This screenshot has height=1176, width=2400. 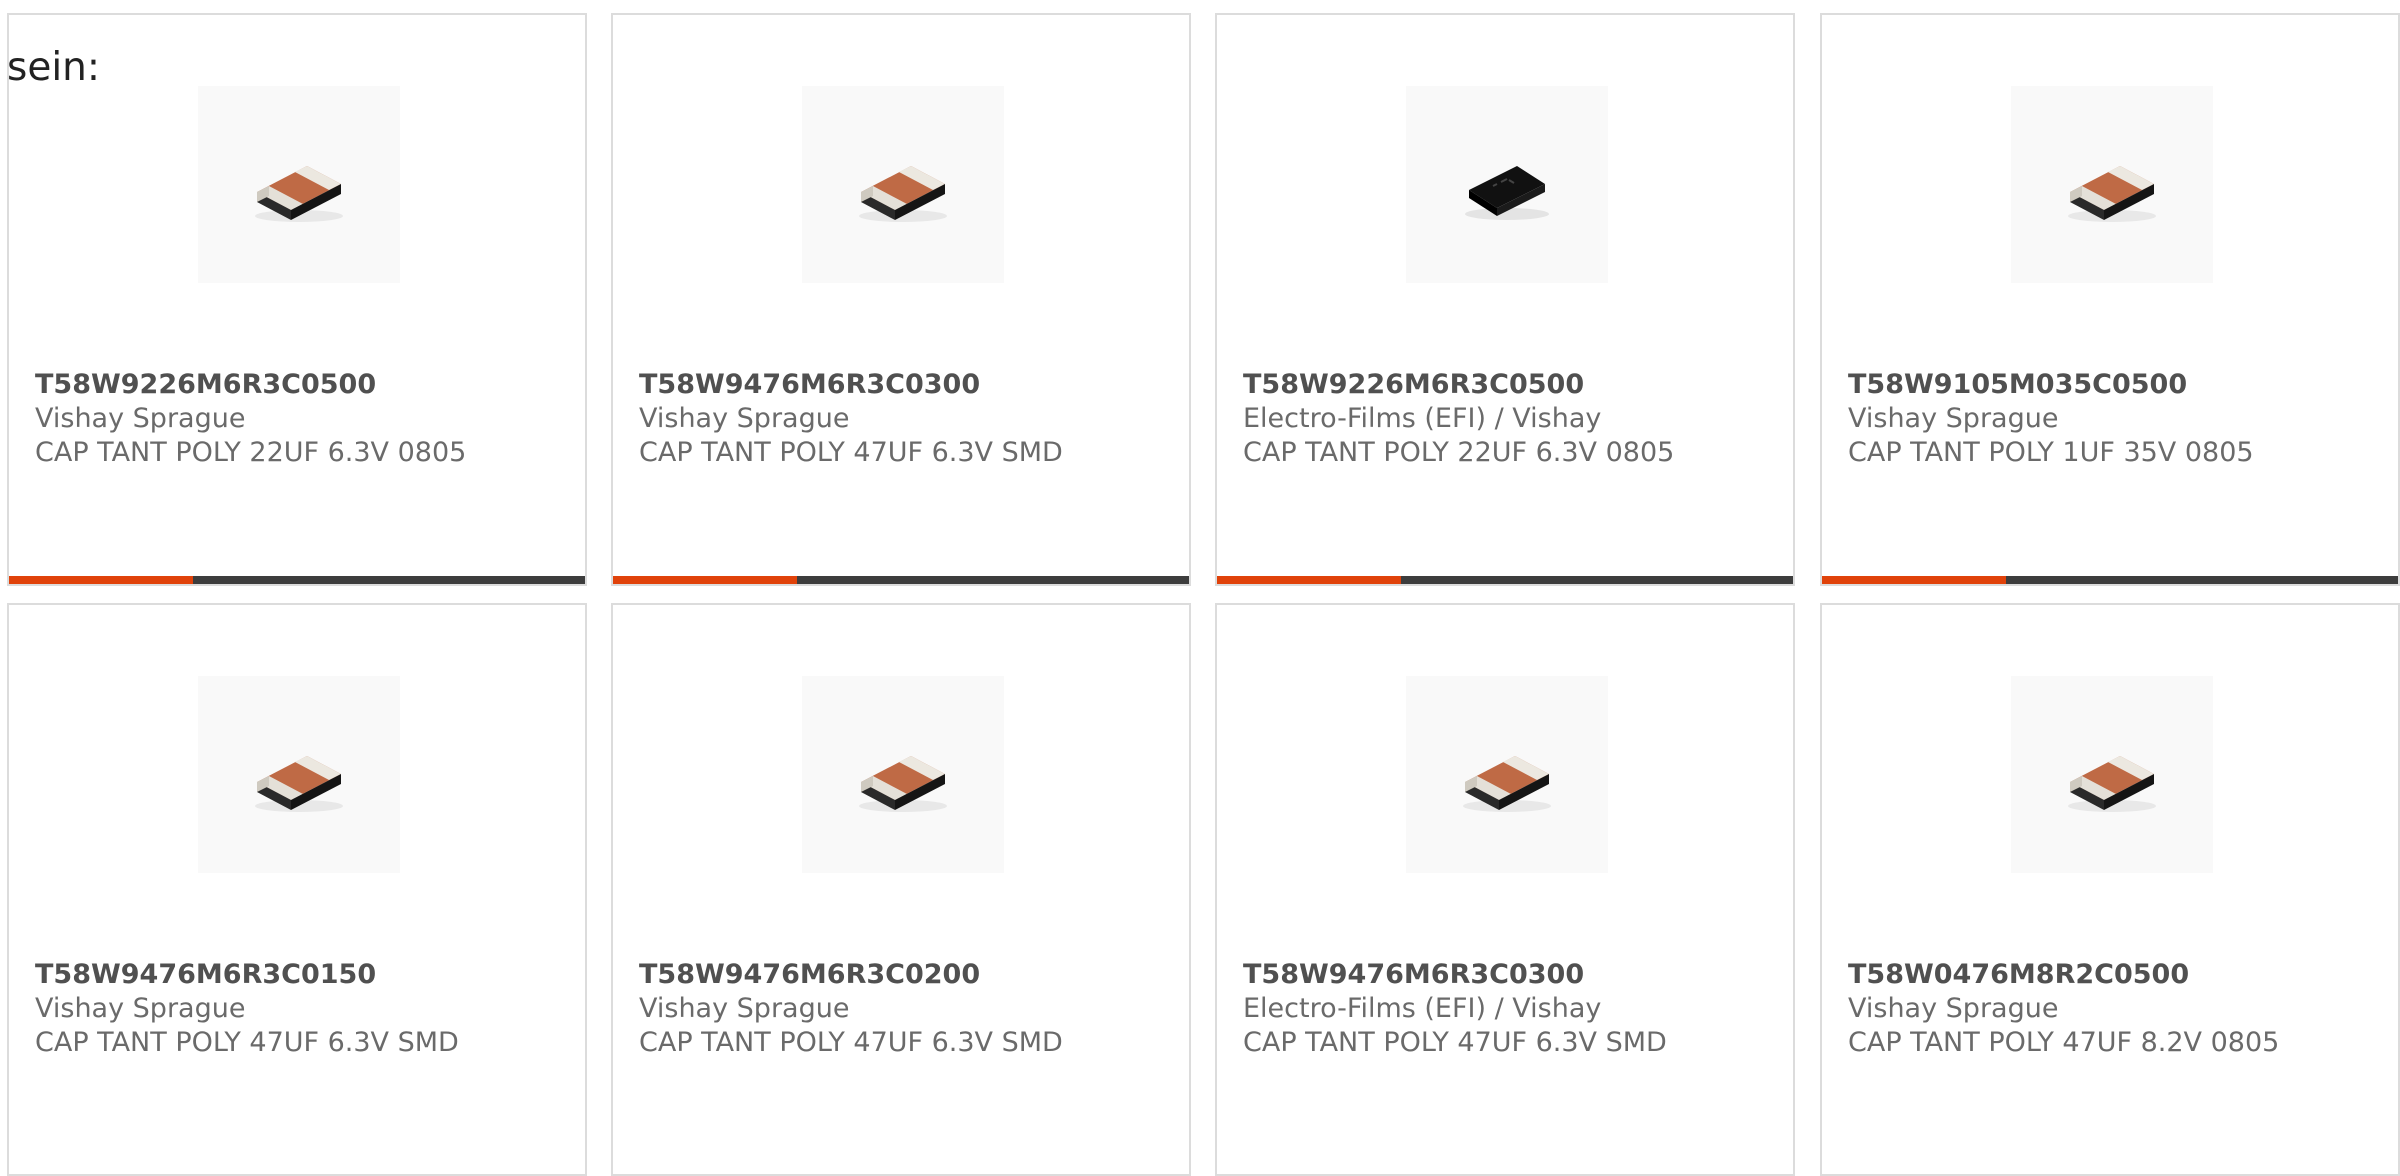 What do you see at coordinates (2018, 975) in the screenshot?
I see `part-number: T58W0476M8R2C0500` at bounding box center [2018, 975].